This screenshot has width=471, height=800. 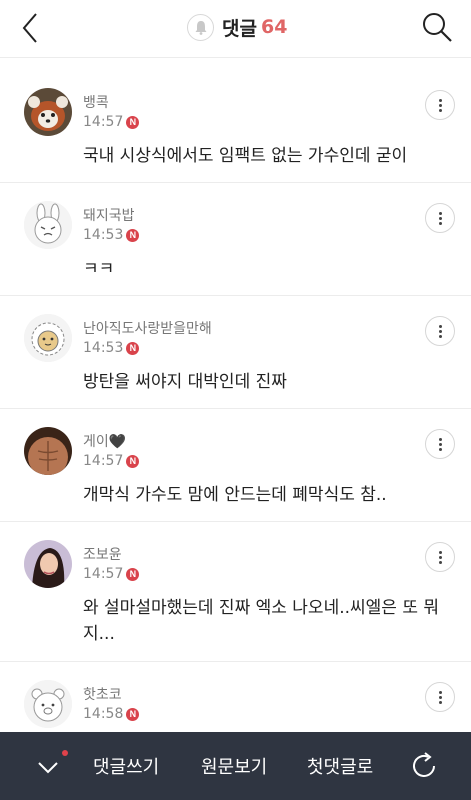 I want to click on view-original-button: 원문보기, so click(x=234, y=766).